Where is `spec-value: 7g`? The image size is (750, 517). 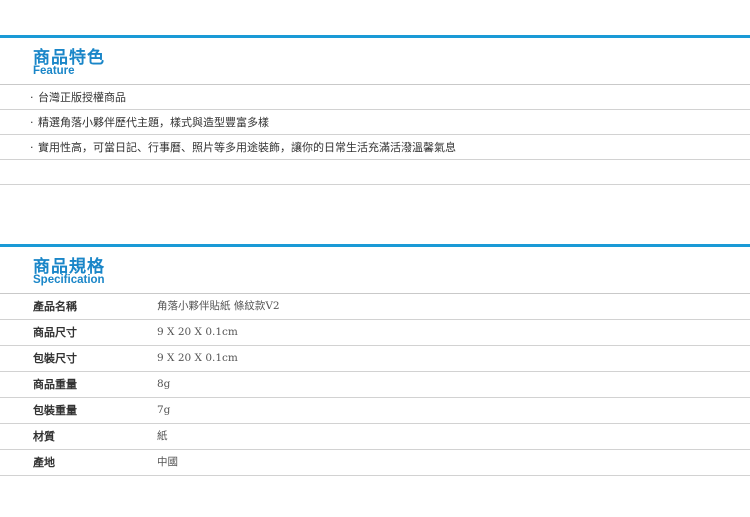
spec-value: 7g is located at coordinates (164, 410).